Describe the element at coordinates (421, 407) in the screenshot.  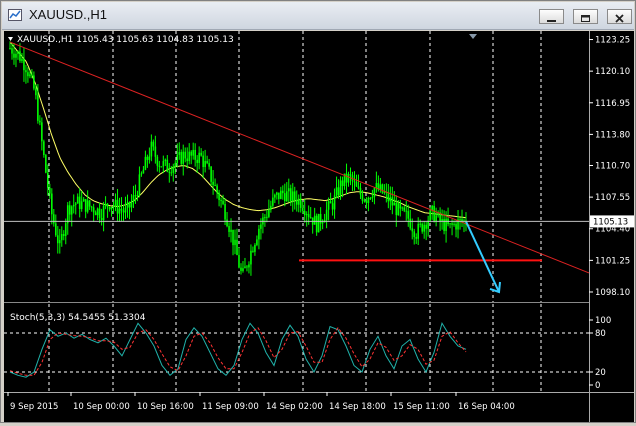
I see `time-label: 15 Sep 11:00` at that location.